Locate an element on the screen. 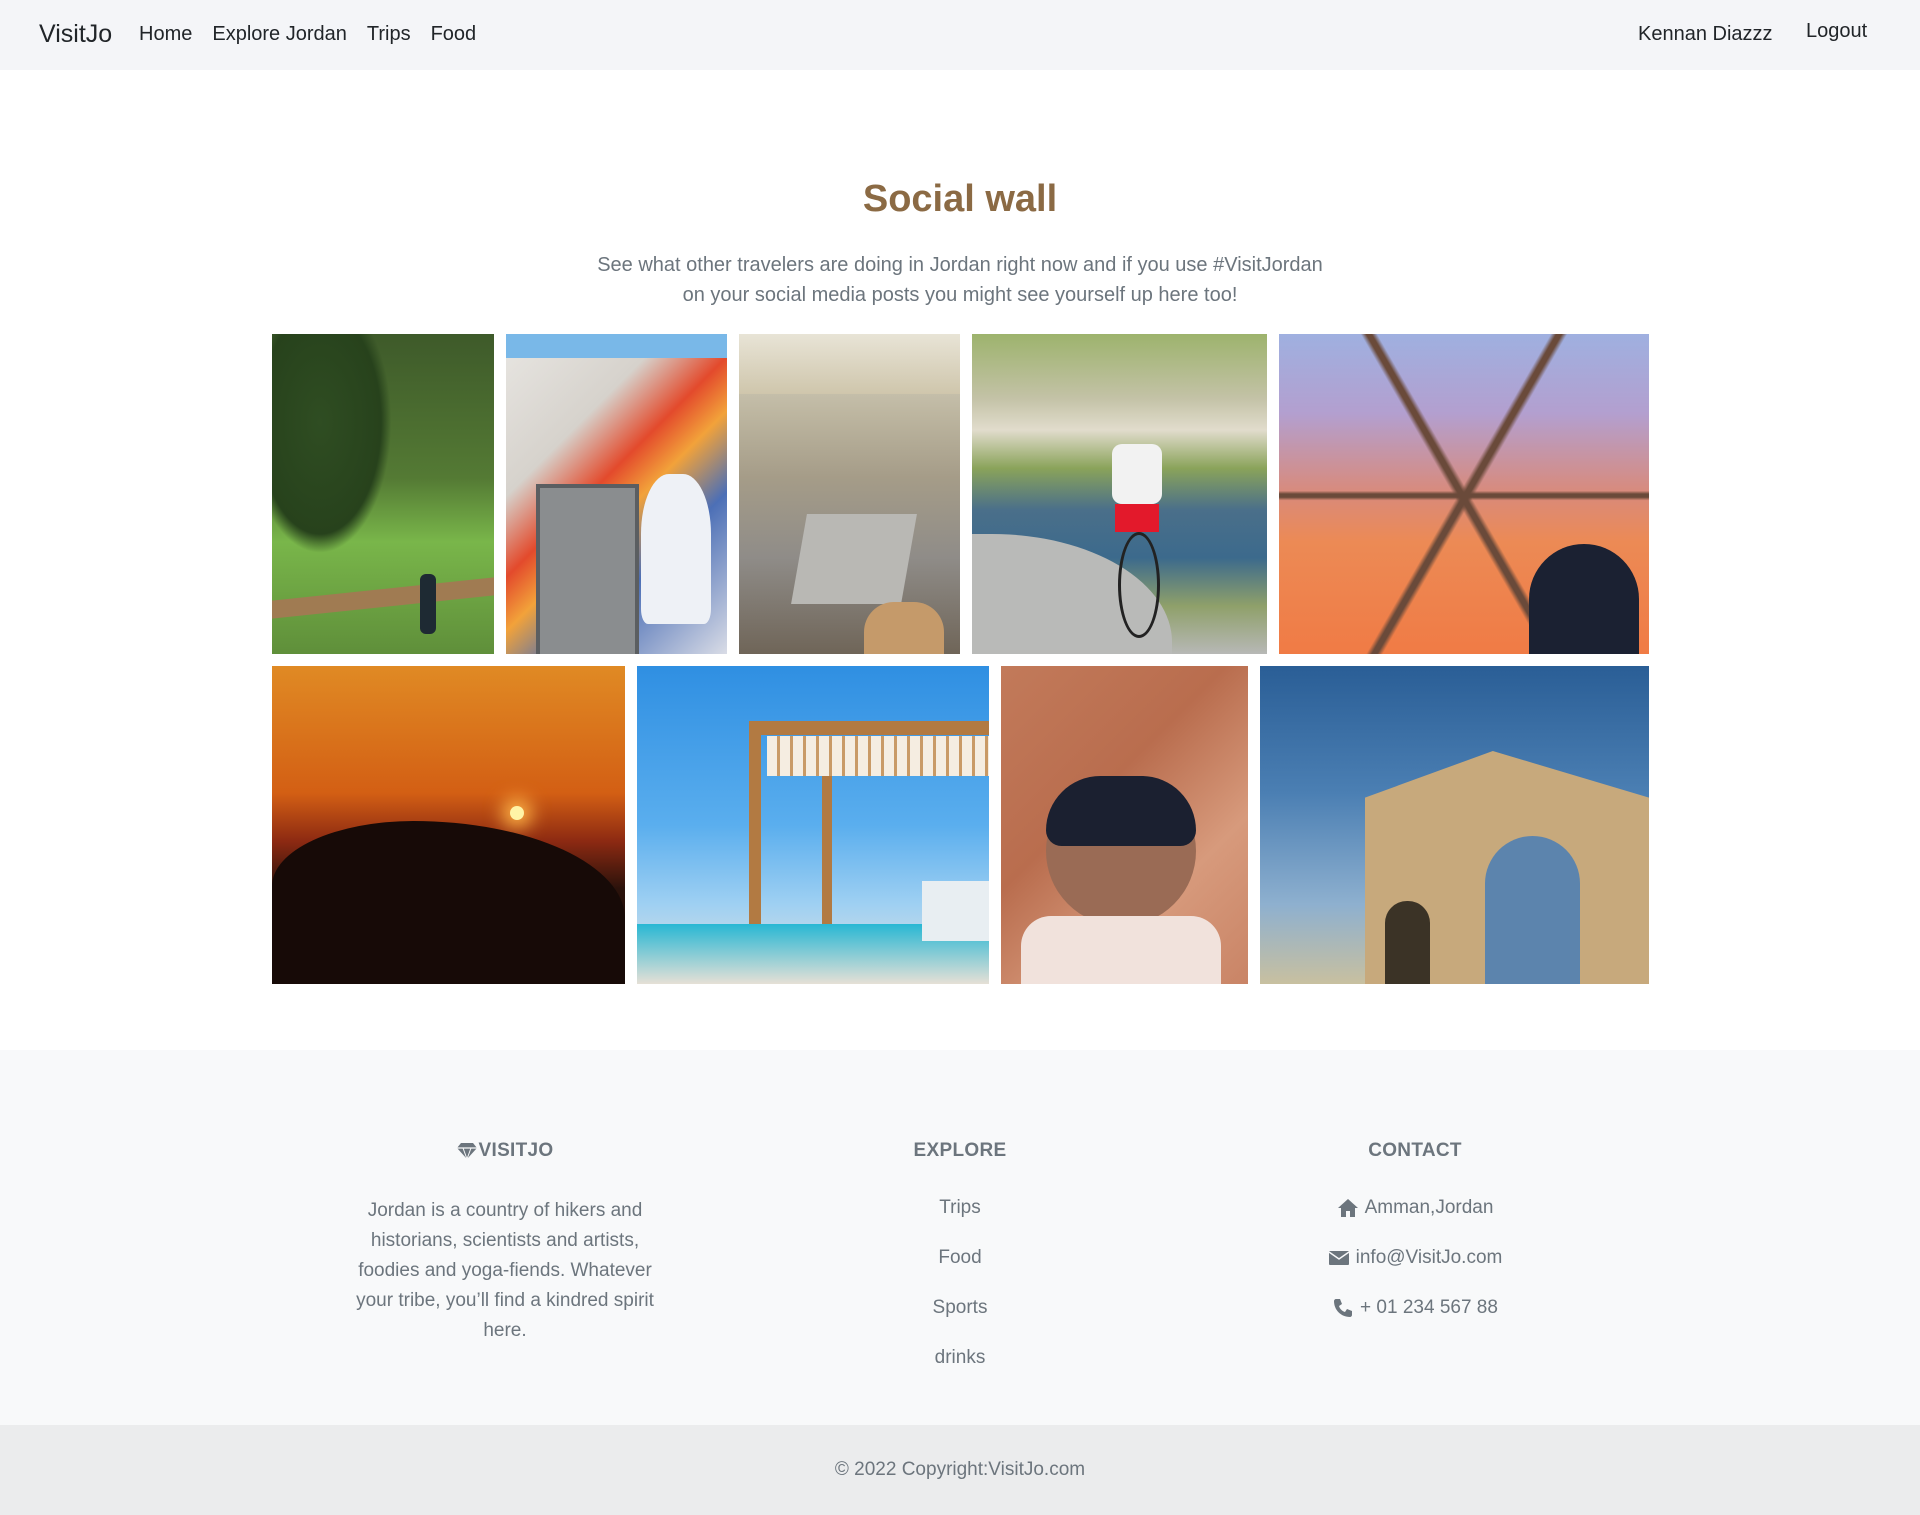  user-profile-link: Kennan Diazzz is located at coordinates (1705, 34).